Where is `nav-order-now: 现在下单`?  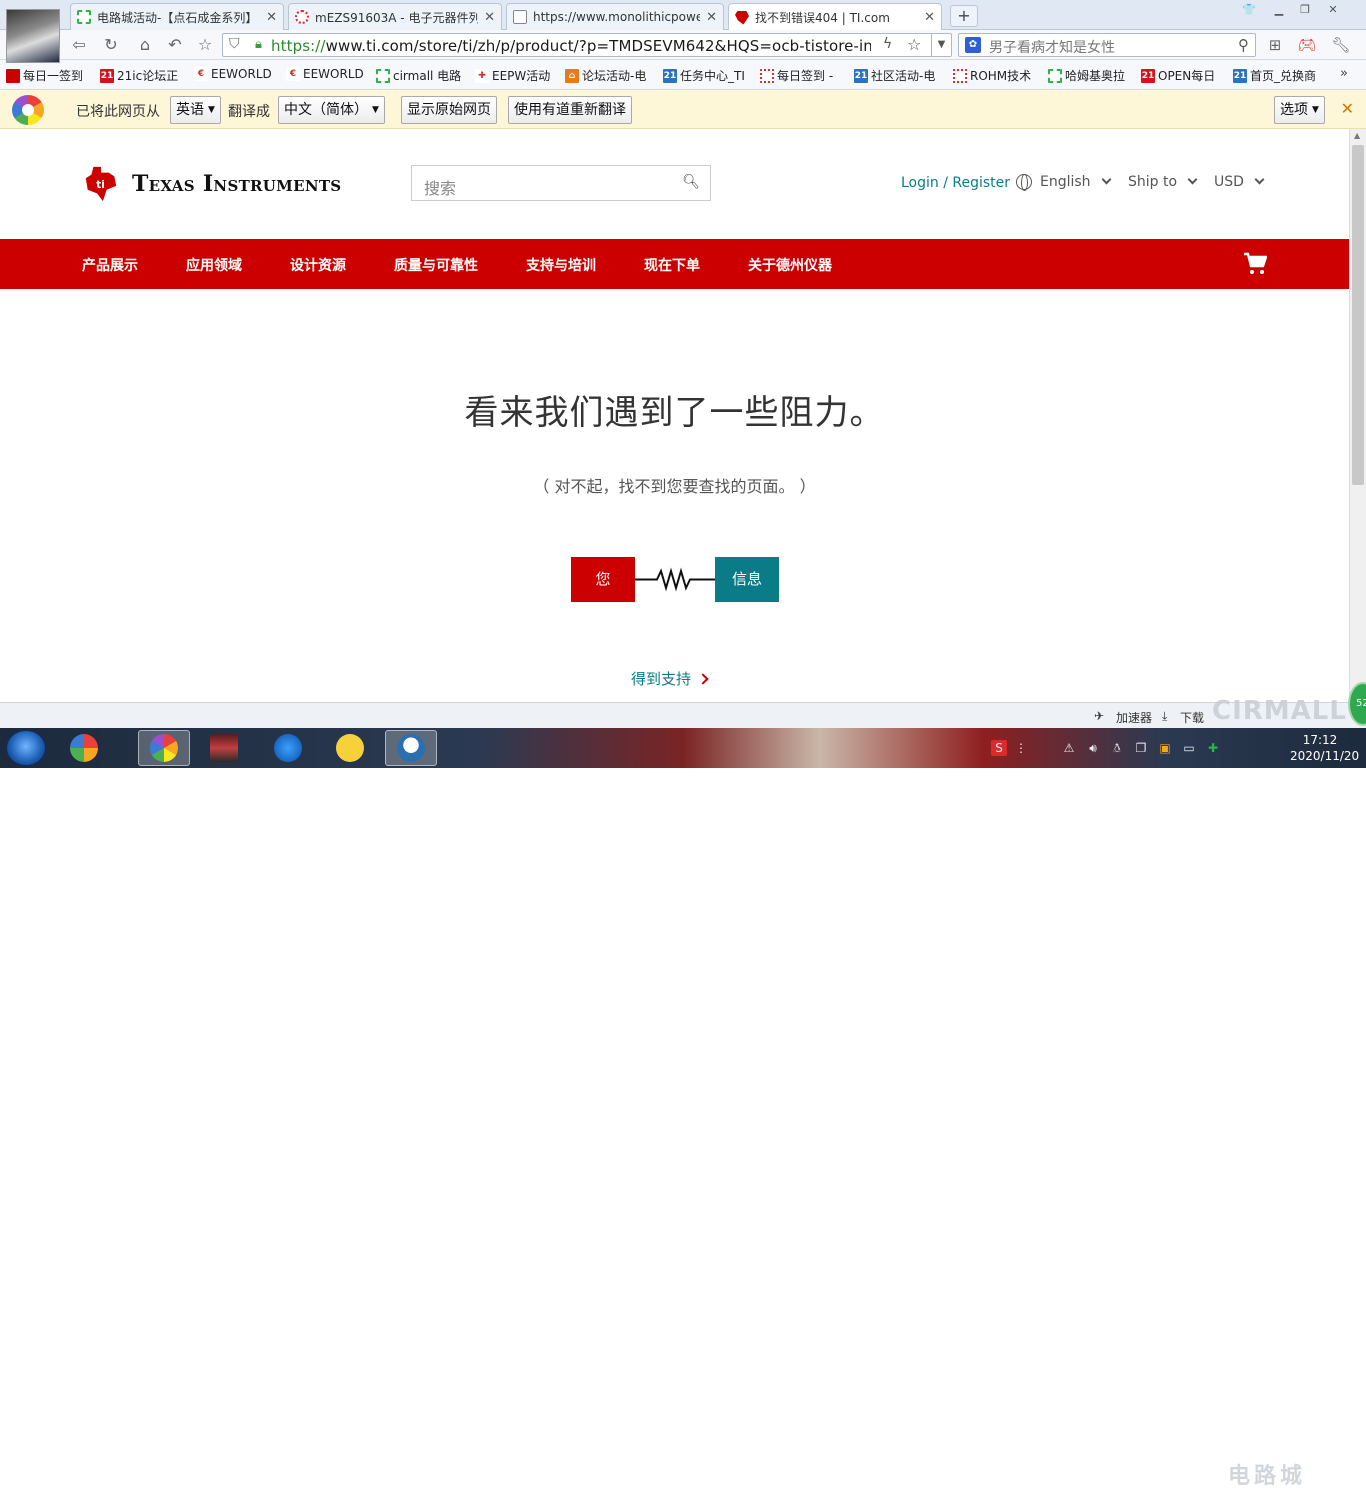
nav-order-now: 现在下单 is located at coordinates (672, 265).